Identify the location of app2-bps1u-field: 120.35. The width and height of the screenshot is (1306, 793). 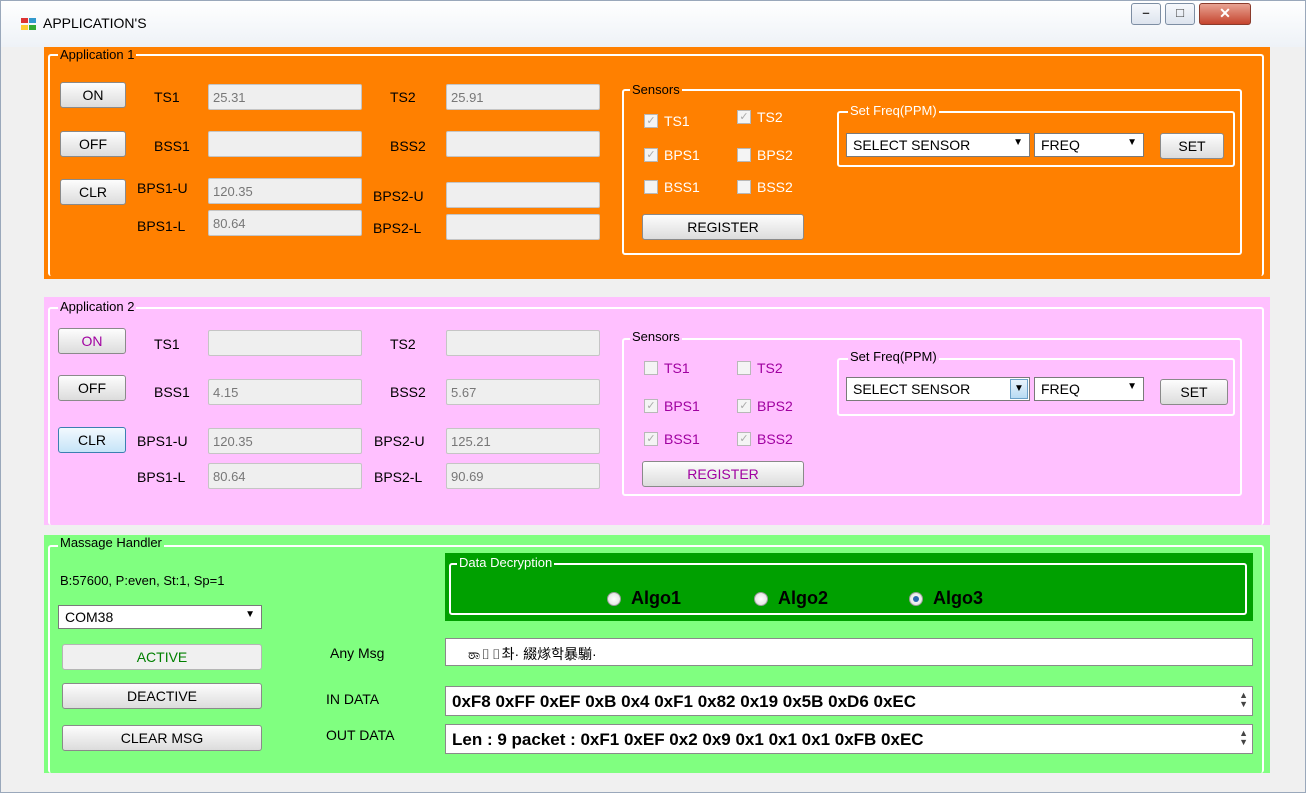
(285, 441).